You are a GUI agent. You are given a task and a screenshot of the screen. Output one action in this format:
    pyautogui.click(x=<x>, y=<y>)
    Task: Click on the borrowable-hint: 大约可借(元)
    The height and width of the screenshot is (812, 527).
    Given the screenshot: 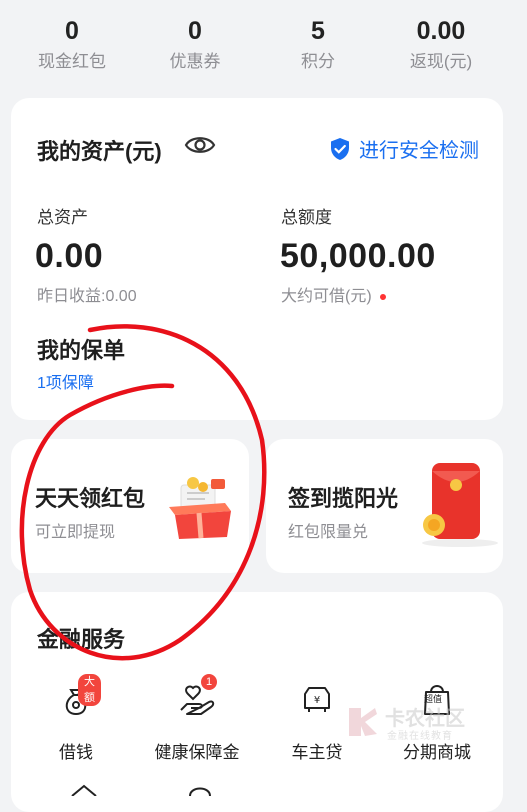 What is the action you would take?
    pyautogui.click(x=333, y=294)
    